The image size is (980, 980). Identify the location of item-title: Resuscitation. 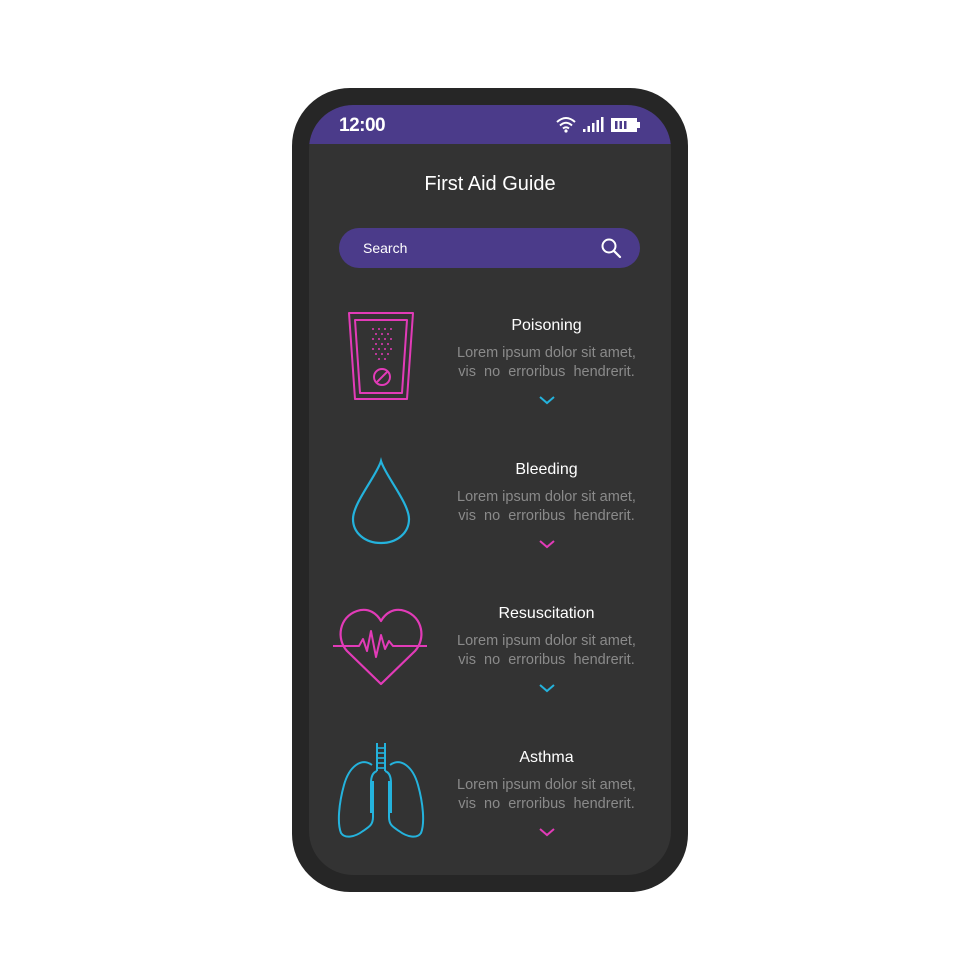
(546, 613).